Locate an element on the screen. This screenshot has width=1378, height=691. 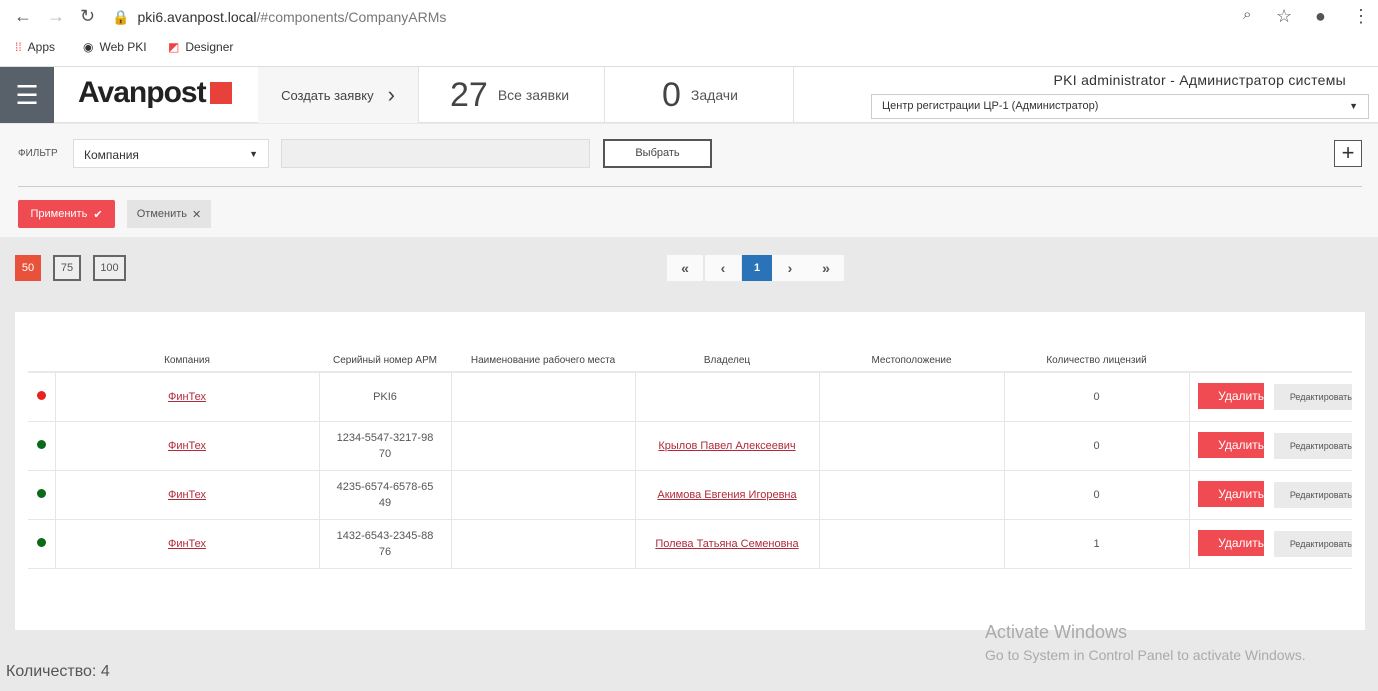
add-button: + is located at coordinates (1348, 153).